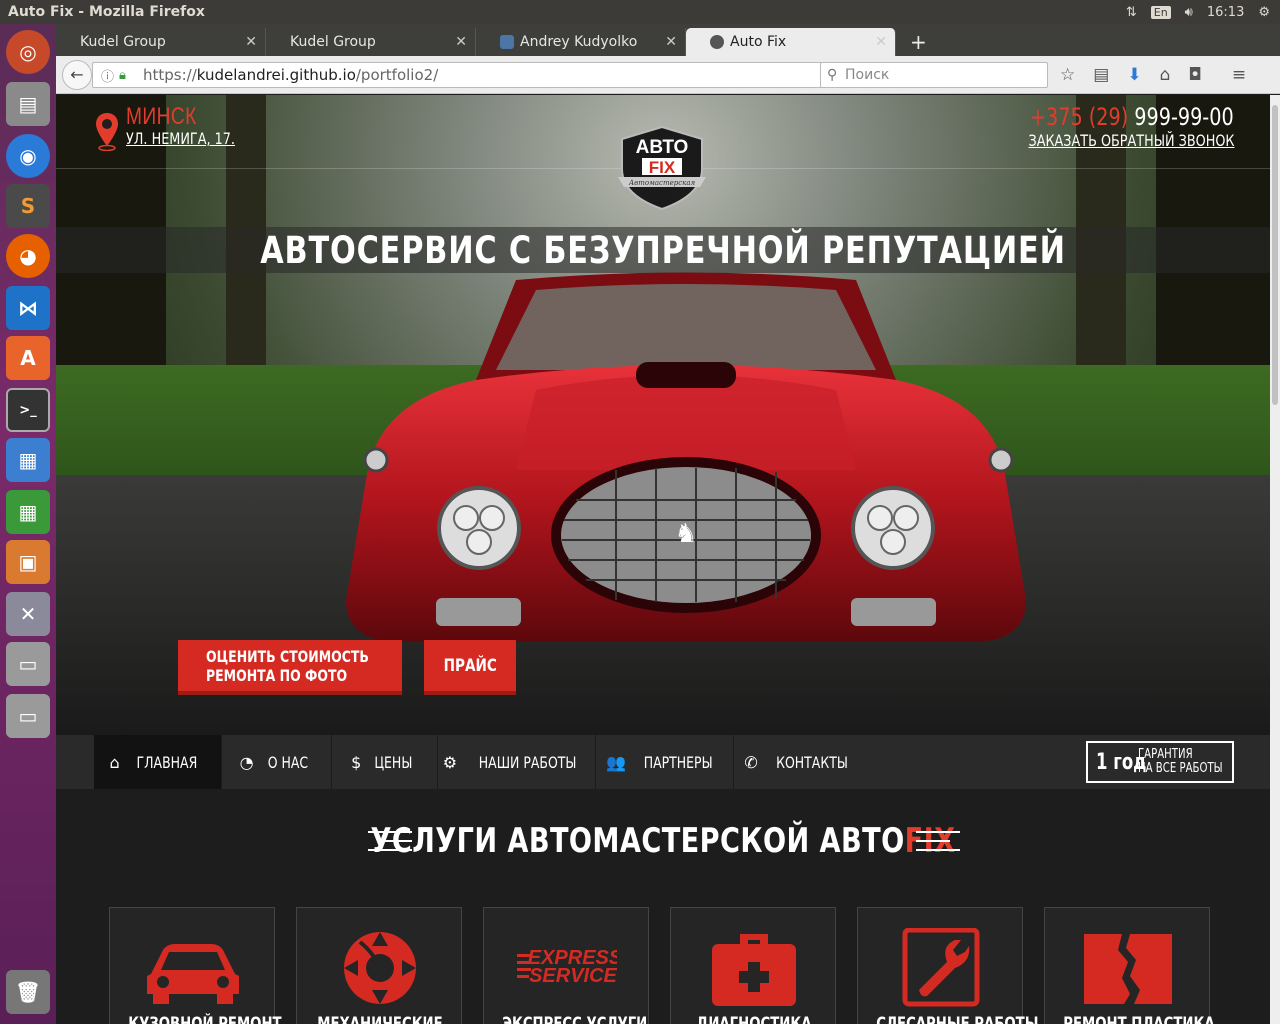 The image size is (1280, 1024). What do you see at coordinates (1165, 75) in the screenshot?
I see `home-button-icon: ⌂` at bounding box center [1165, 75].